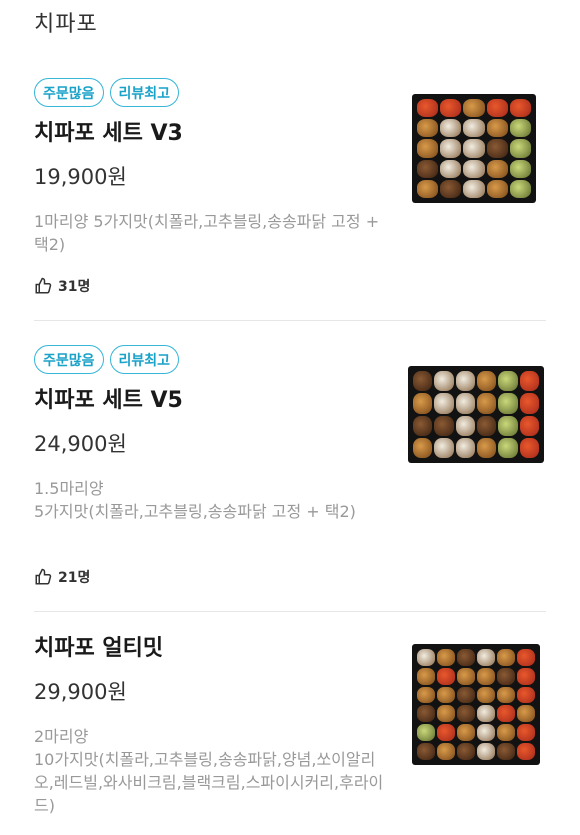 This screenshot has height=835, width=580. What do you see at coordinates (74, 287) in the screenshot?
I see `like-count-label: 31명` at bounding box center [74, 287].